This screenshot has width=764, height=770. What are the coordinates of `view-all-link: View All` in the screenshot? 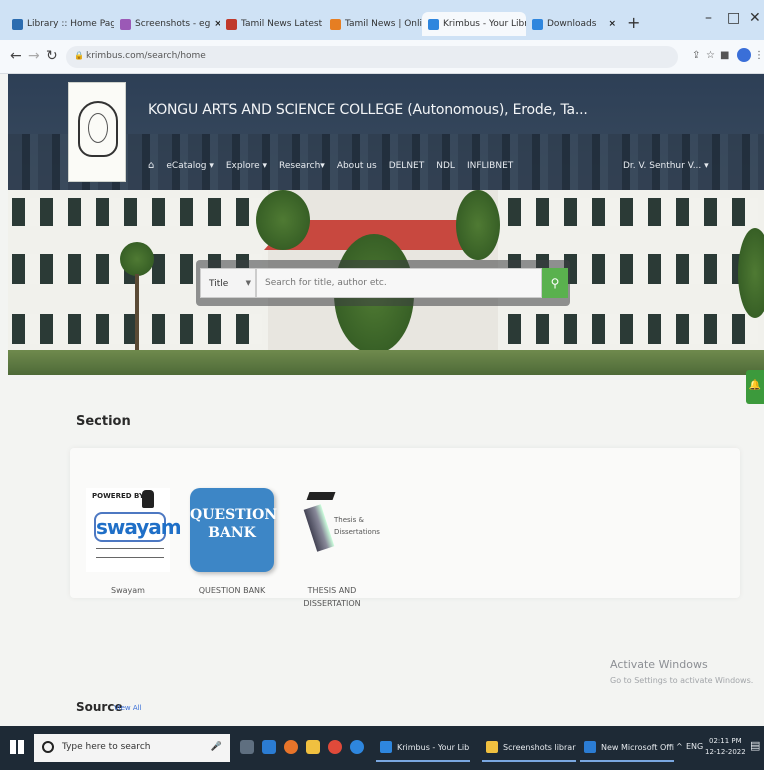 It's located at (128, 708).